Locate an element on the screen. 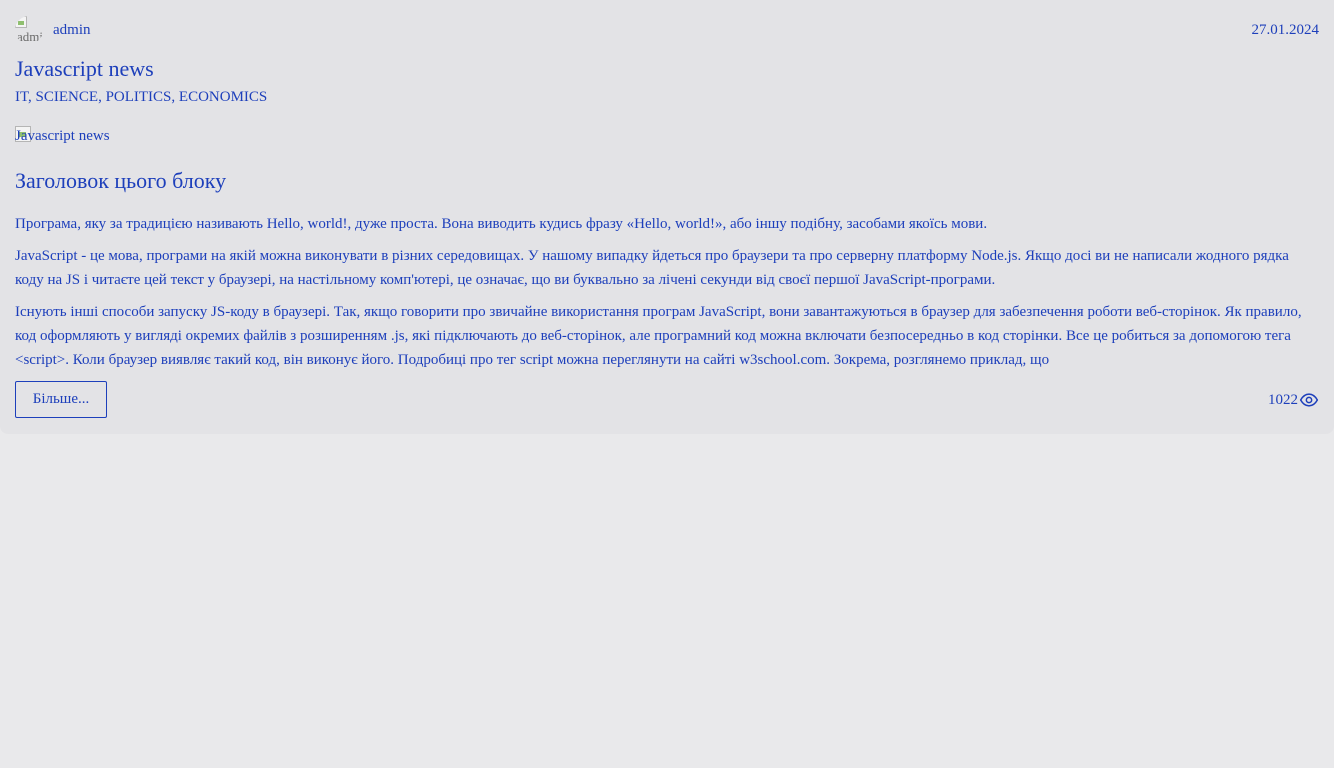  category-link-politics: POLITICS is located at coordinates (139, 97).